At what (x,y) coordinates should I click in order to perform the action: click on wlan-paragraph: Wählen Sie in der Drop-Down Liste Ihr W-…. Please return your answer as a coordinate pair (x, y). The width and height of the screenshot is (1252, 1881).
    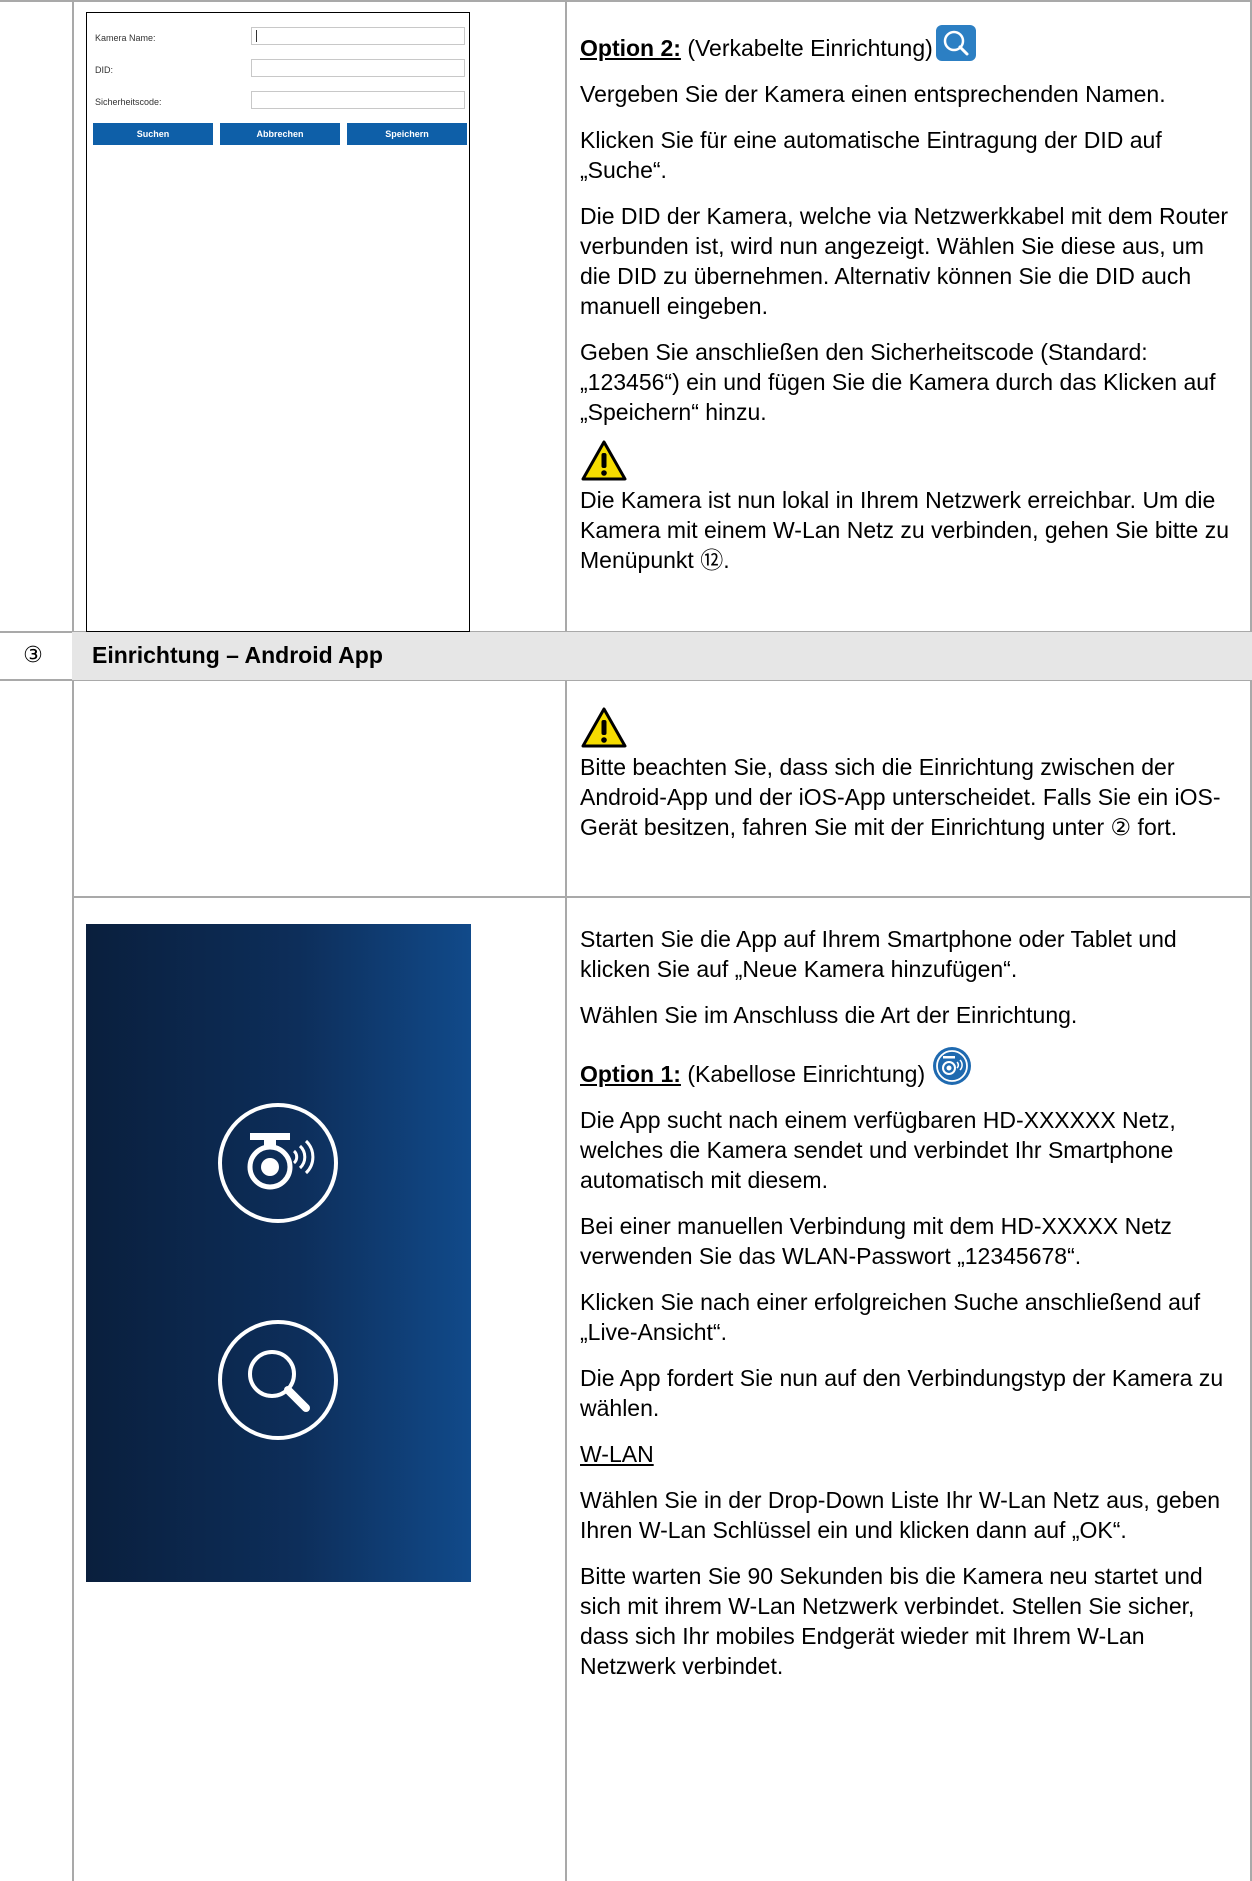
    Looking at the image, I should click on (900, 1515).